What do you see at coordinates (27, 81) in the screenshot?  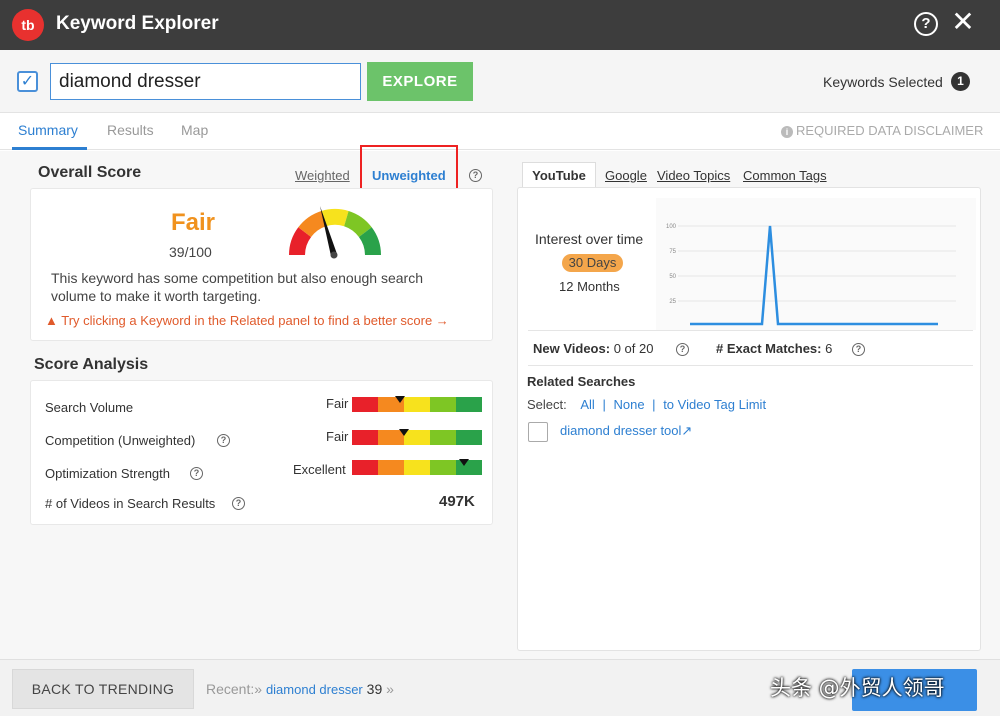 I see `select-keyword-checkbox: ✓` at bounding box center [27, 81].